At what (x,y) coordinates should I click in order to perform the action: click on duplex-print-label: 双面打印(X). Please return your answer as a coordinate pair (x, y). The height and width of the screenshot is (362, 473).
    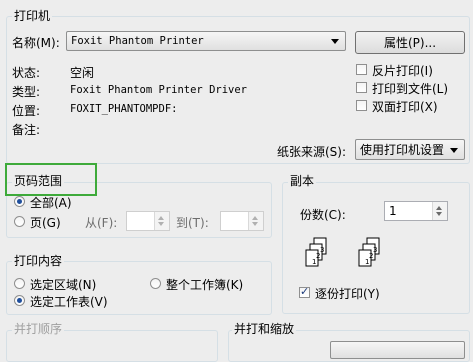
    Looking at the image, I should click on (405, 106).